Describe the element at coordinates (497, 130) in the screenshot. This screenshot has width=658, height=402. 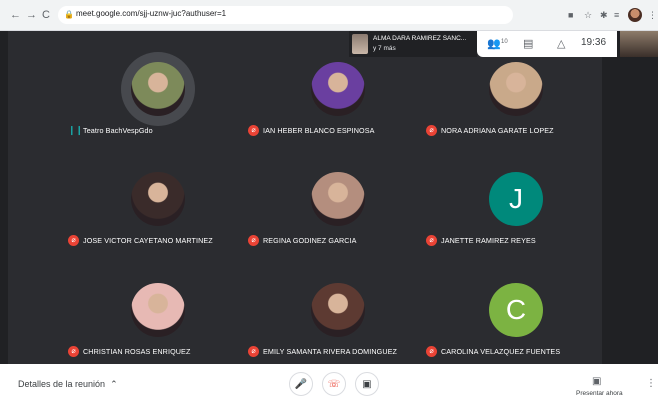
I see `participant-name: NORA ADRIANA GARATE LOPEZ` at that location.